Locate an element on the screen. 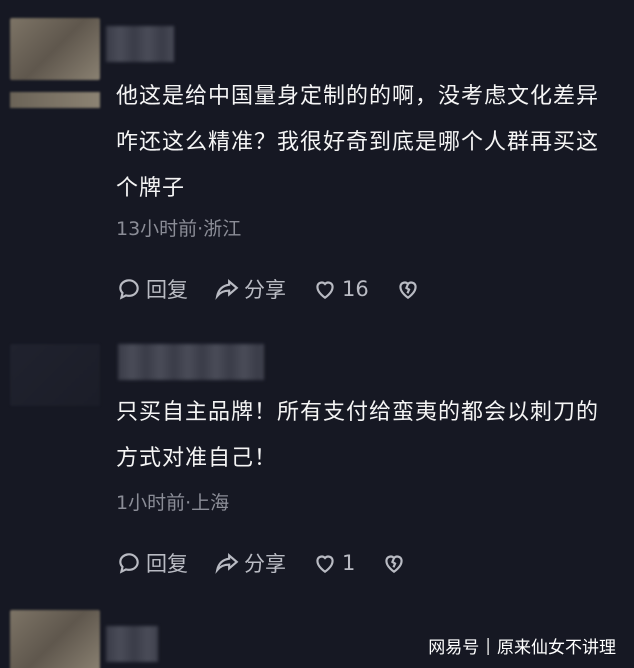 This screenshot has width=634, height=668. watermark-brand: 网易号 is located at coordinates (454, 648).